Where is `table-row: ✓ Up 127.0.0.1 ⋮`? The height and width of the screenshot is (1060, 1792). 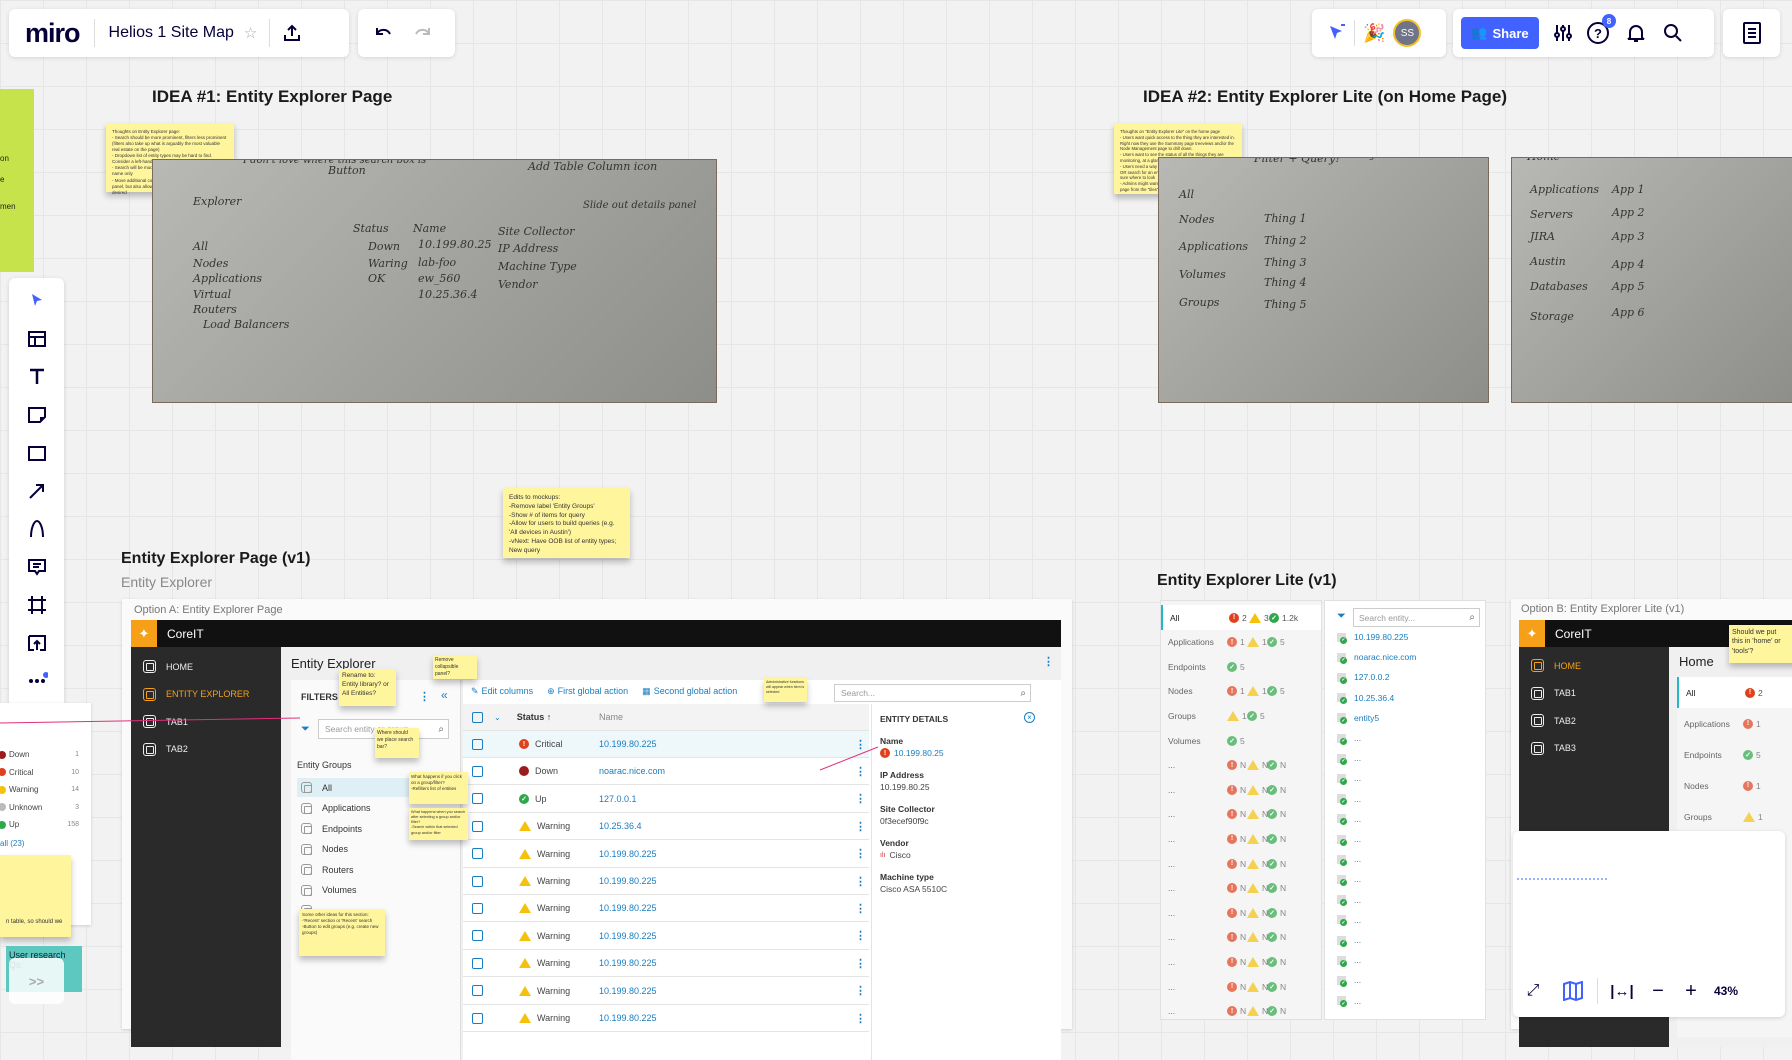 table-row: ✓ Up 127.0.0.1 ⋮ is located at coordinates (666, 799).